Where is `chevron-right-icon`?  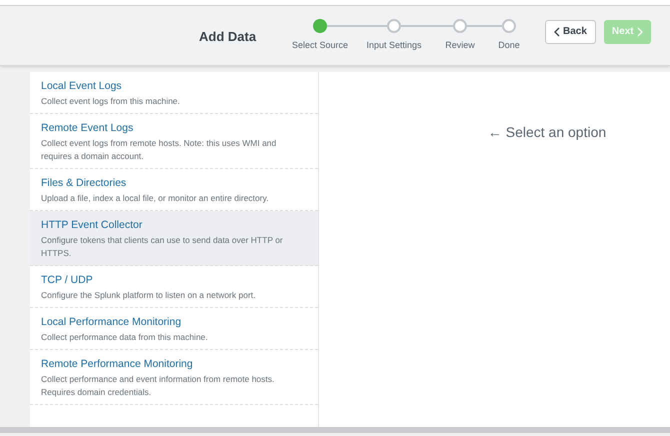 chevron-right-icon is located at coordinates (639, 31).